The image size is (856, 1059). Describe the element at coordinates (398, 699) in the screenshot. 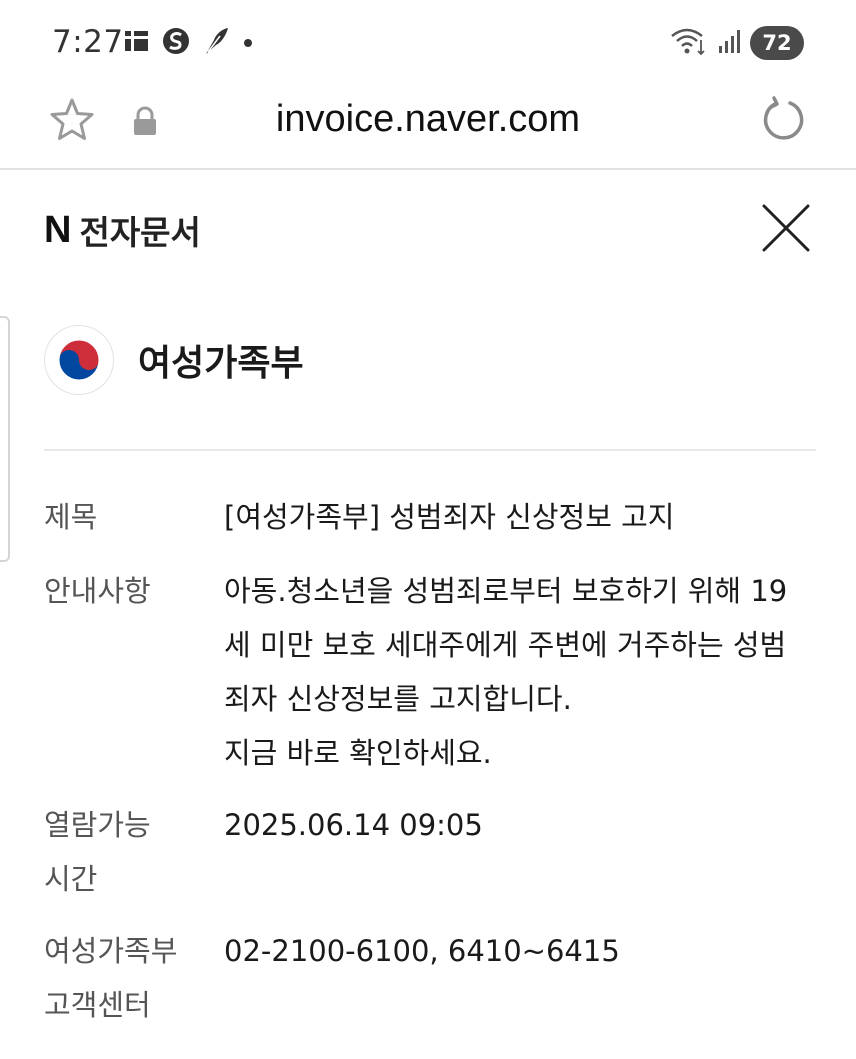

I see `detail-value-line: 죄자 신상정보를 고지합니다.` at that location.